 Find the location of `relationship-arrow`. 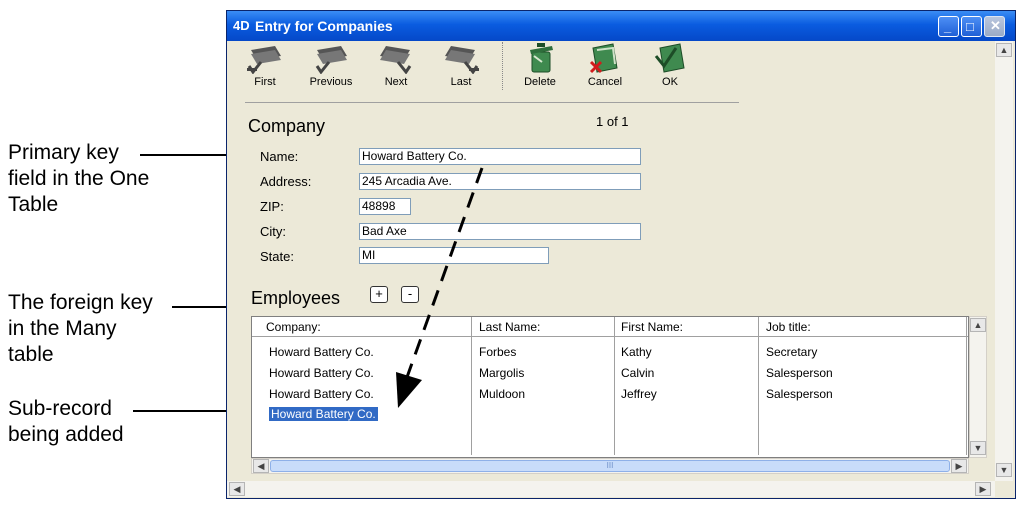

relationship-arrow is located at coordinates (440, 287).